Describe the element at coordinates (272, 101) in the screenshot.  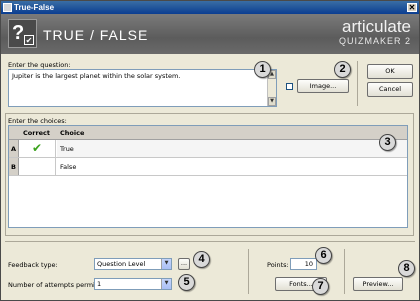
I see `scroll-down-icon: ▼` at that location.